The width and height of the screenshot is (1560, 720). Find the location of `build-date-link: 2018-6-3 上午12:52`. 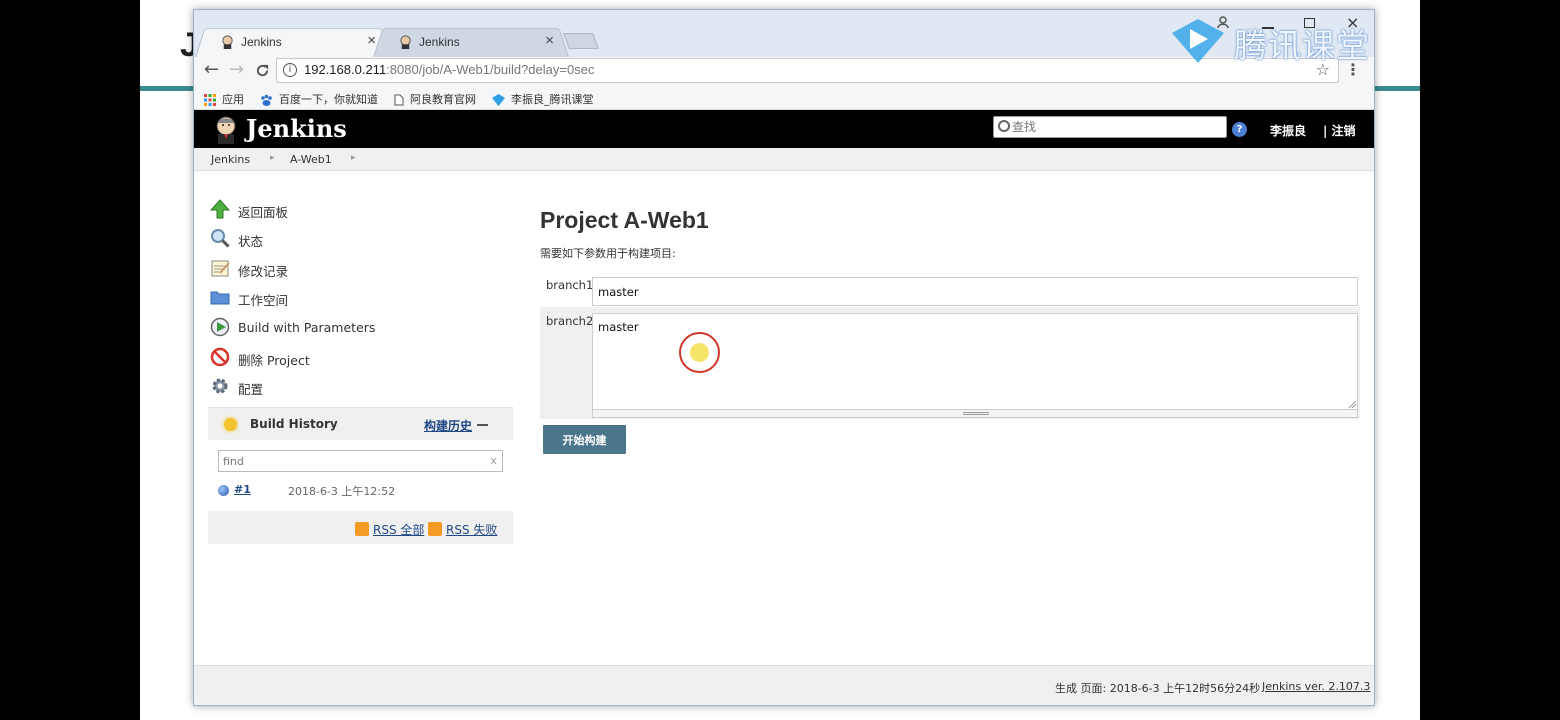

build-date-link: 2018-6-3 上午12:52 is located at coordinates (341, 491).